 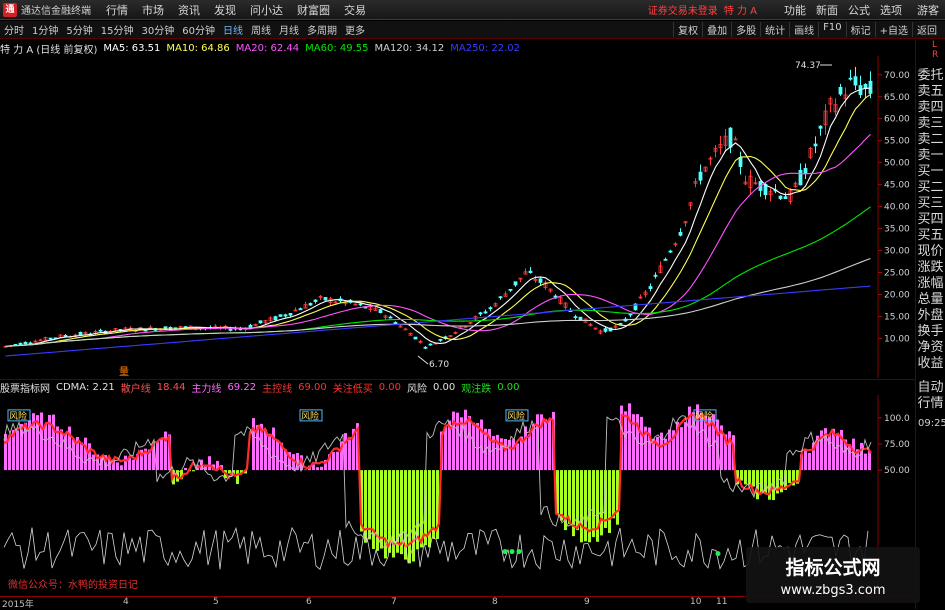 What do you see at coordinates (336, 48) in the screenshot?
I see `ma60-value: MA60: 49.55` at bounding box center [336, 48].